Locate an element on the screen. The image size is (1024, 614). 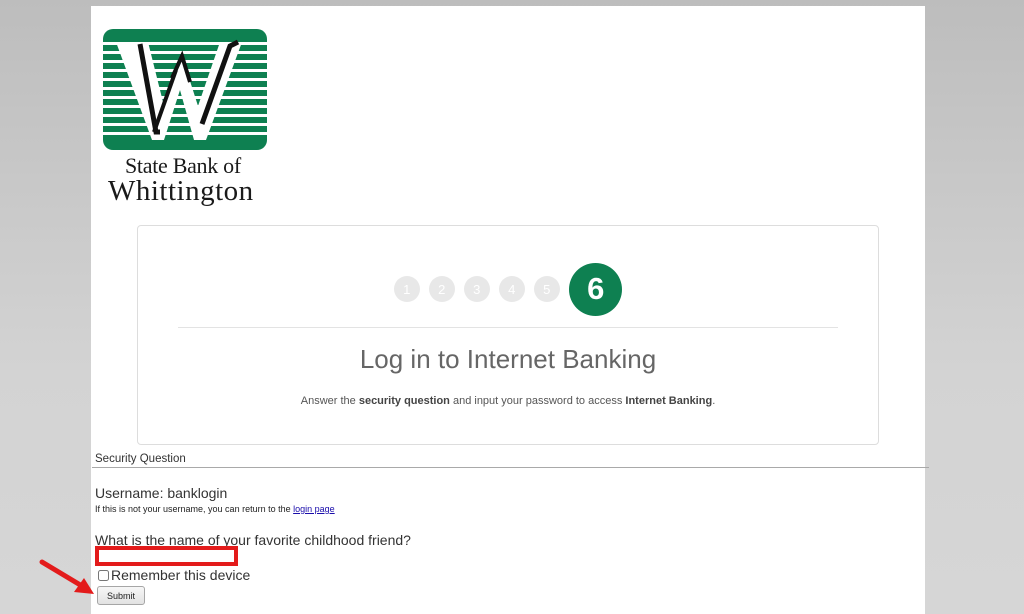
step-indicator: 1 2 3 4 5 6 is located at coordinates (508, 289).